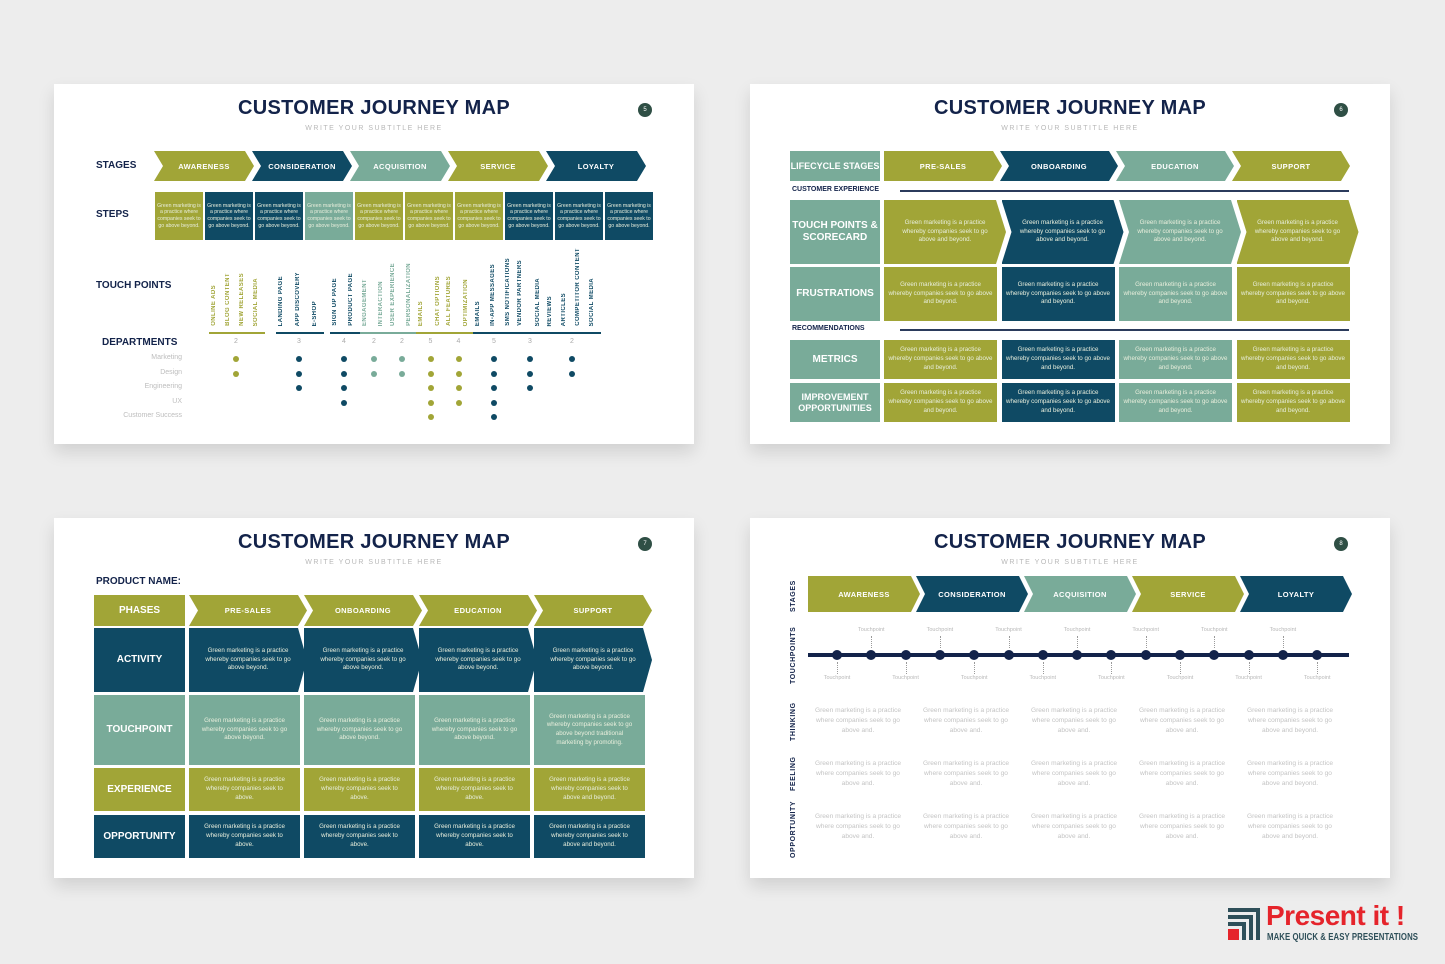 The image size is (1445, 964). What do you see at coordinates (363, 610) in the screenshot?
I see `phase-chevron-onboarding: ONBOARDING` at bounding box center [363, 610].